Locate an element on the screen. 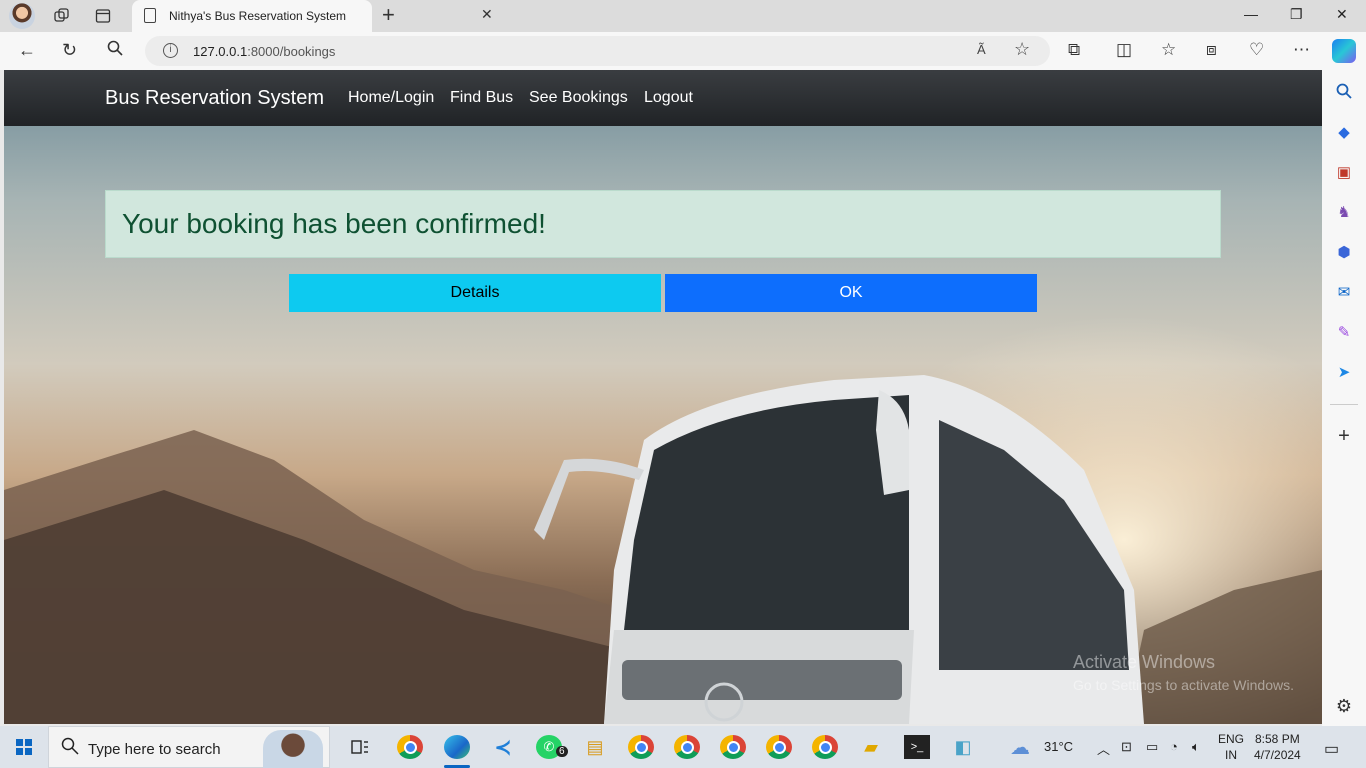 The height and width of the screenshot is (768, 1366). whatsapp-badge: 6 is located at coordinates (562, 751).